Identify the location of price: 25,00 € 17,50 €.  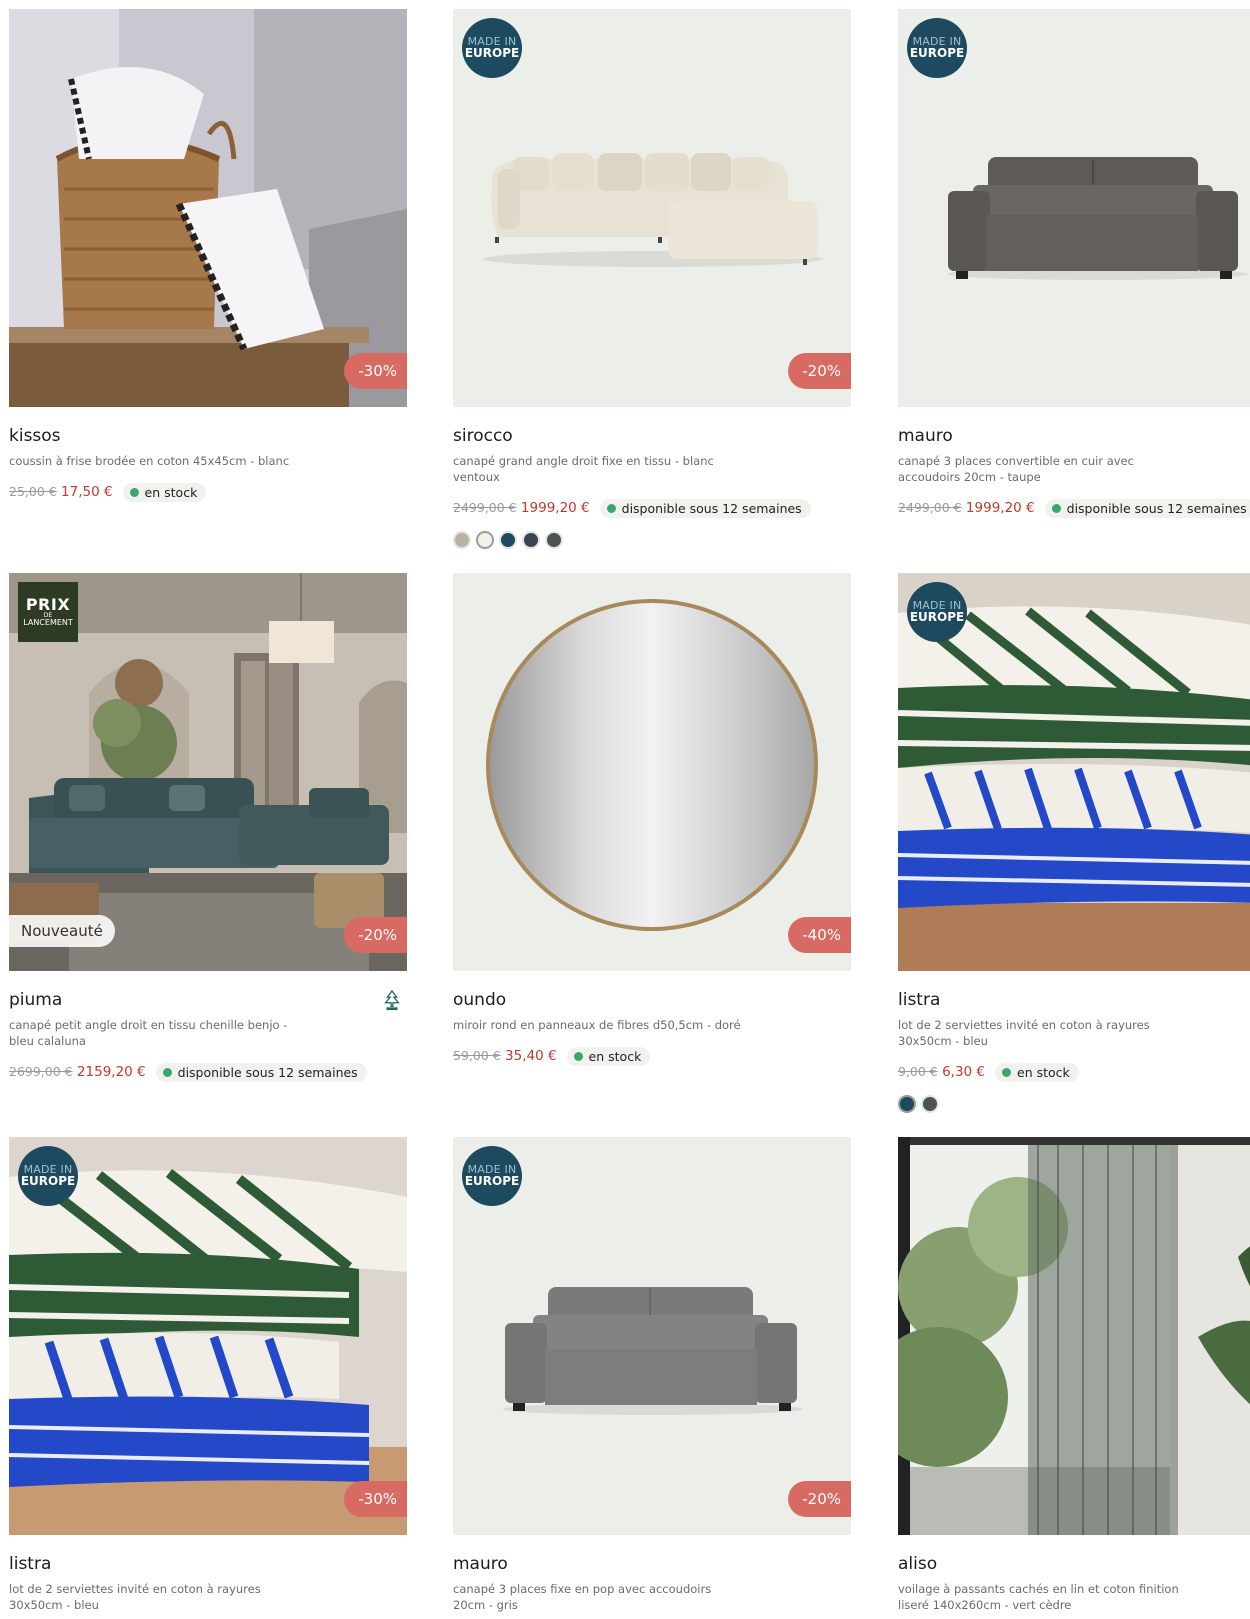
(61, 492).